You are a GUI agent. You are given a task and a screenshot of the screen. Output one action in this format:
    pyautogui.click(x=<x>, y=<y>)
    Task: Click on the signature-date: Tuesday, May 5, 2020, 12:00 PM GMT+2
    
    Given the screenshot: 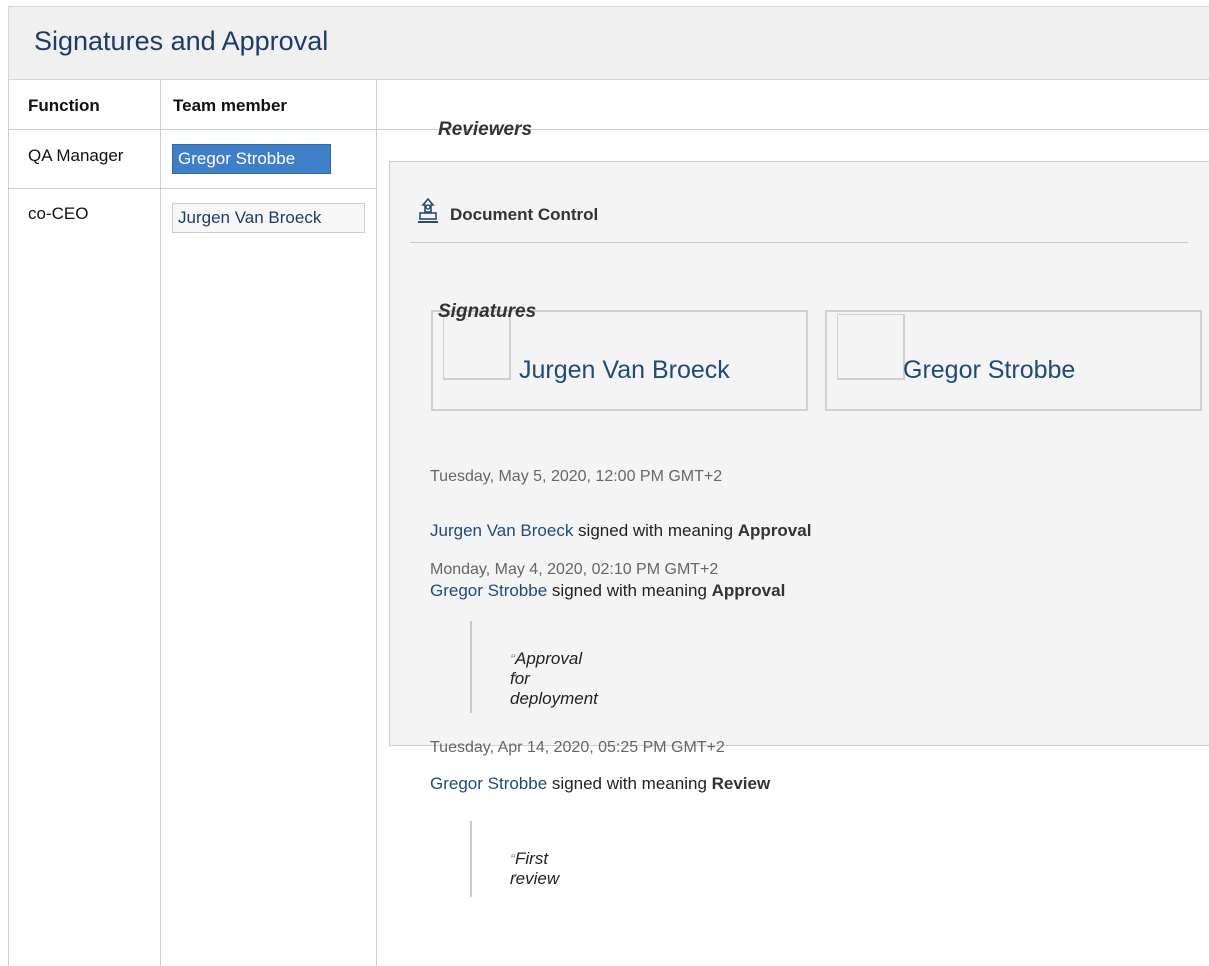 What is the action you would take?
    pyautogui.click(x=576, y=476)
    